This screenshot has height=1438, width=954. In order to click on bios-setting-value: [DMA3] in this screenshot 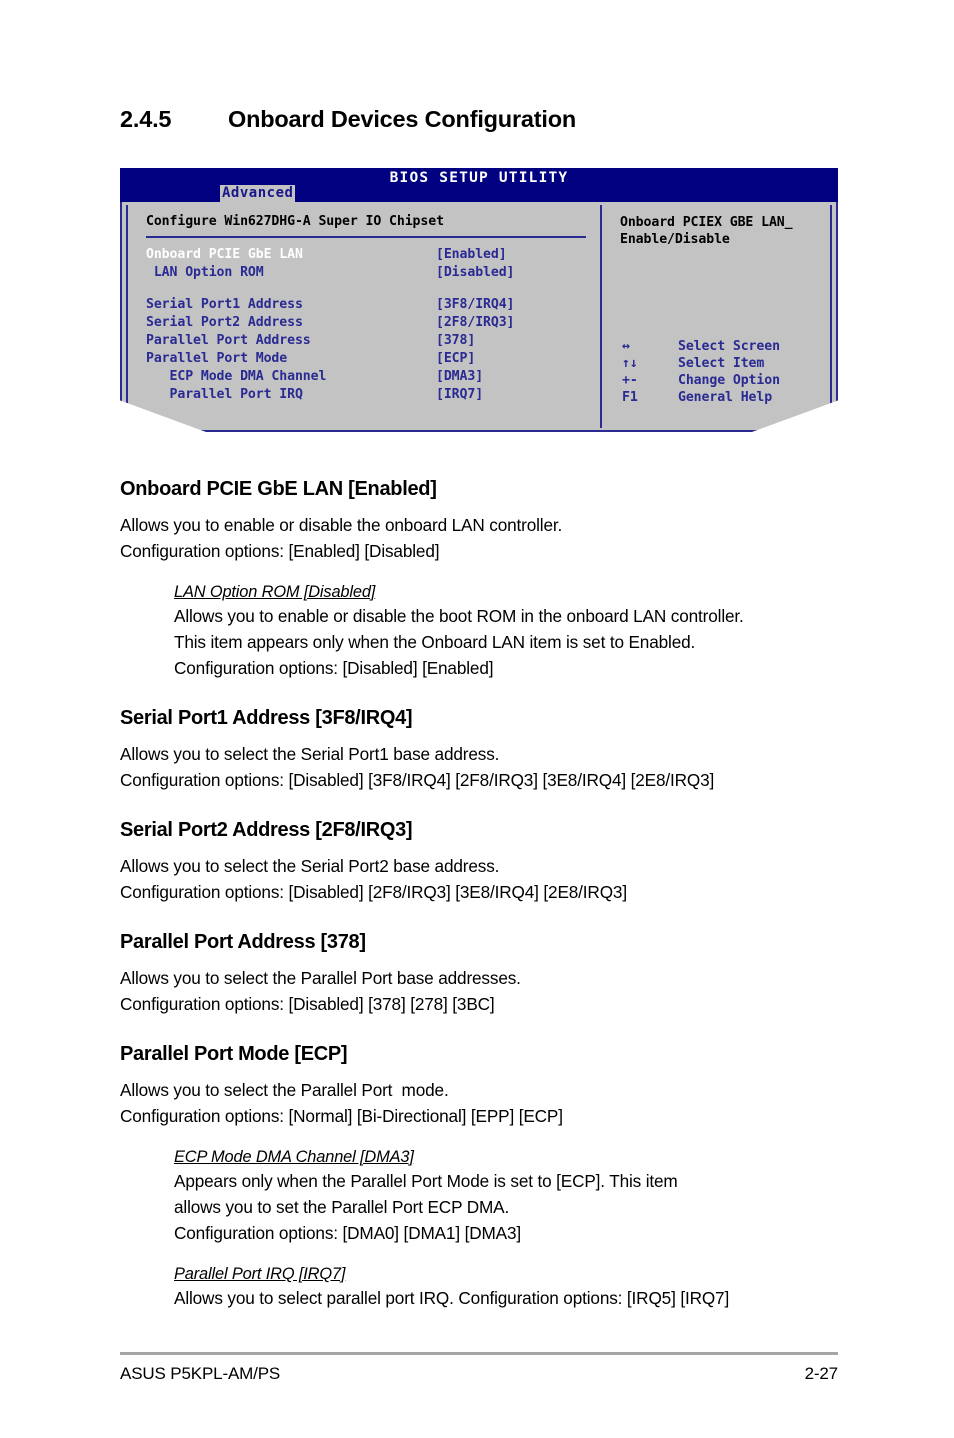, I will do `click(459, 377)`.